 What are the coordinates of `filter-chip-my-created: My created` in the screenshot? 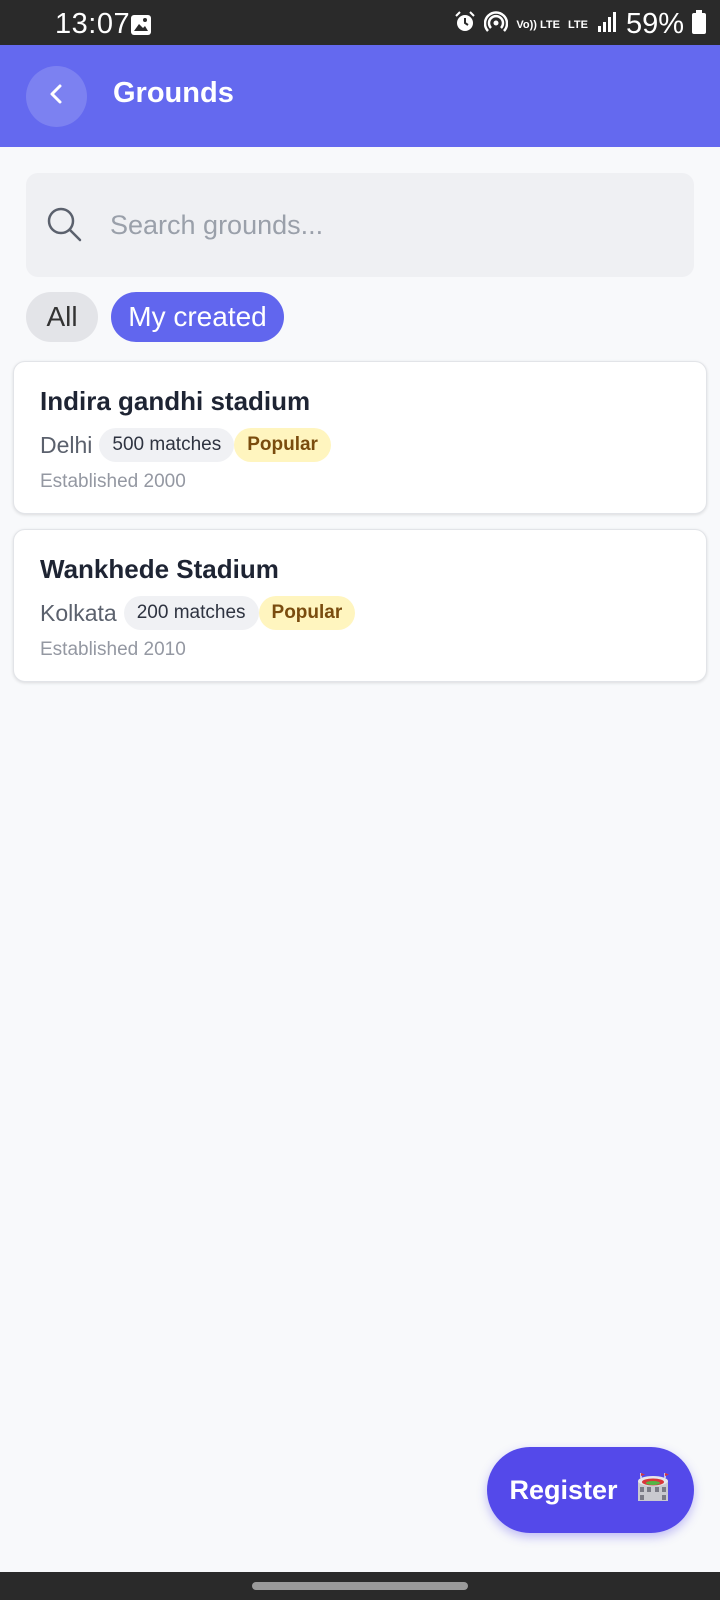 It's located at (197, 317).